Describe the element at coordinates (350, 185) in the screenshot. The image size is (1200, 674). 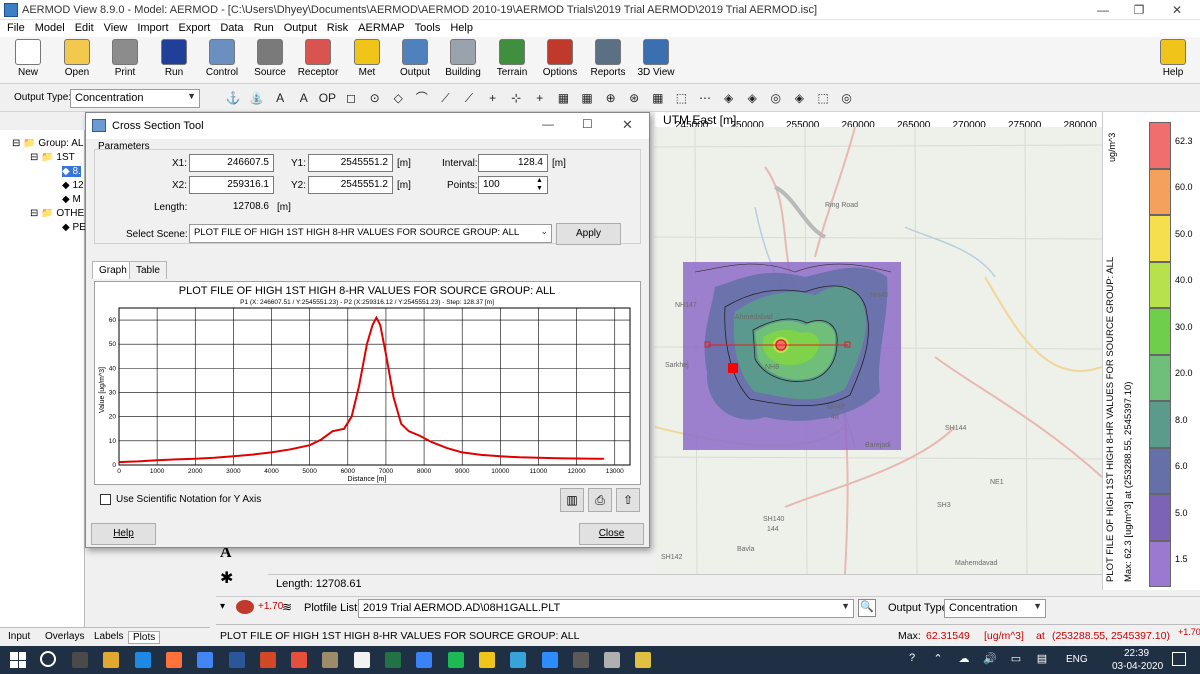
I see `y2-field: 2545551.2` at that location.